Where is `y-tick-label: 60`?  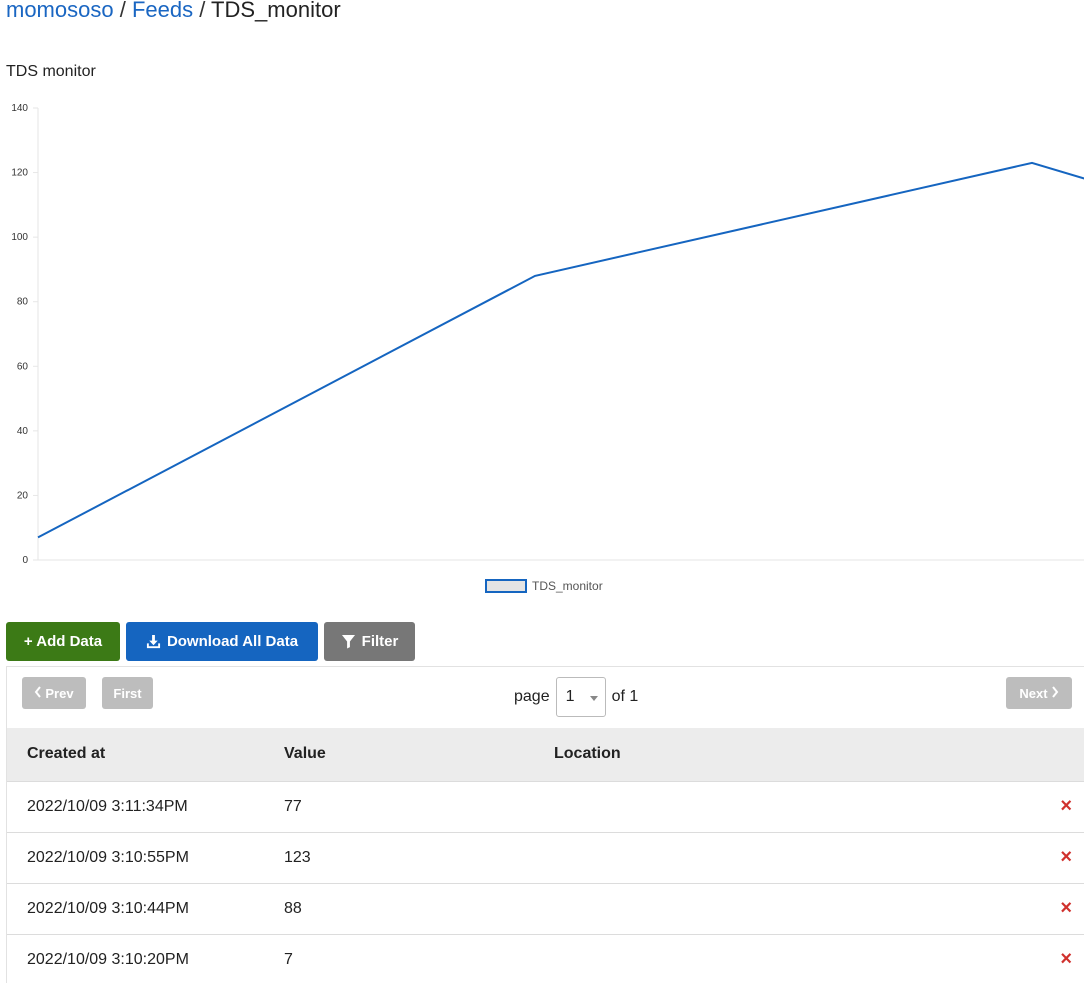 y-tick-label: 60 is located at coordinates (23, 366).